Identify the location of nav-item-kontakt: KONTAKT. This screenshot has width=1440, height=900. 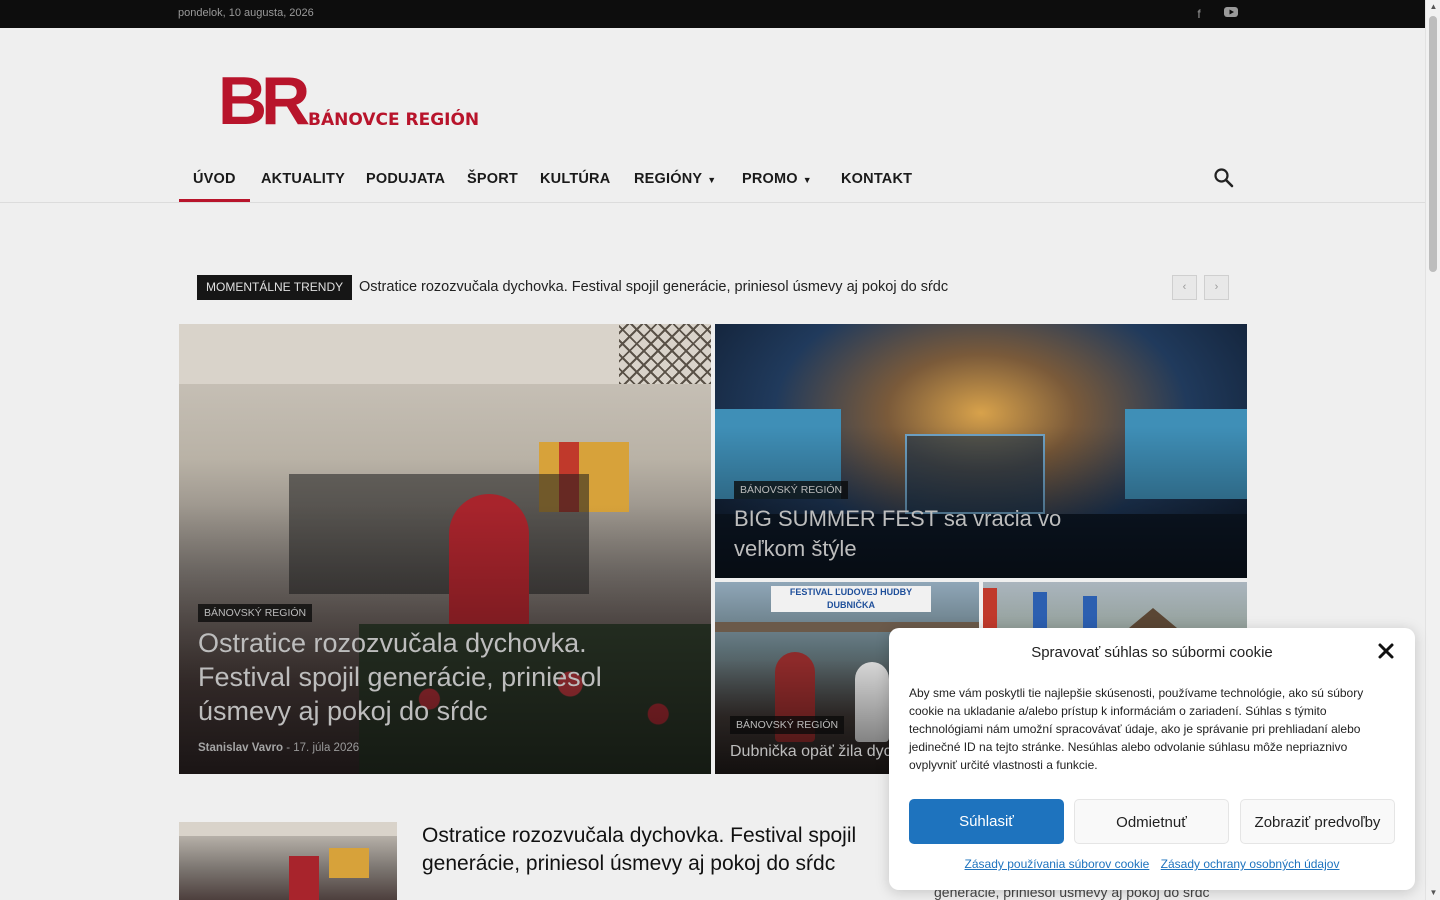
(876, 179).